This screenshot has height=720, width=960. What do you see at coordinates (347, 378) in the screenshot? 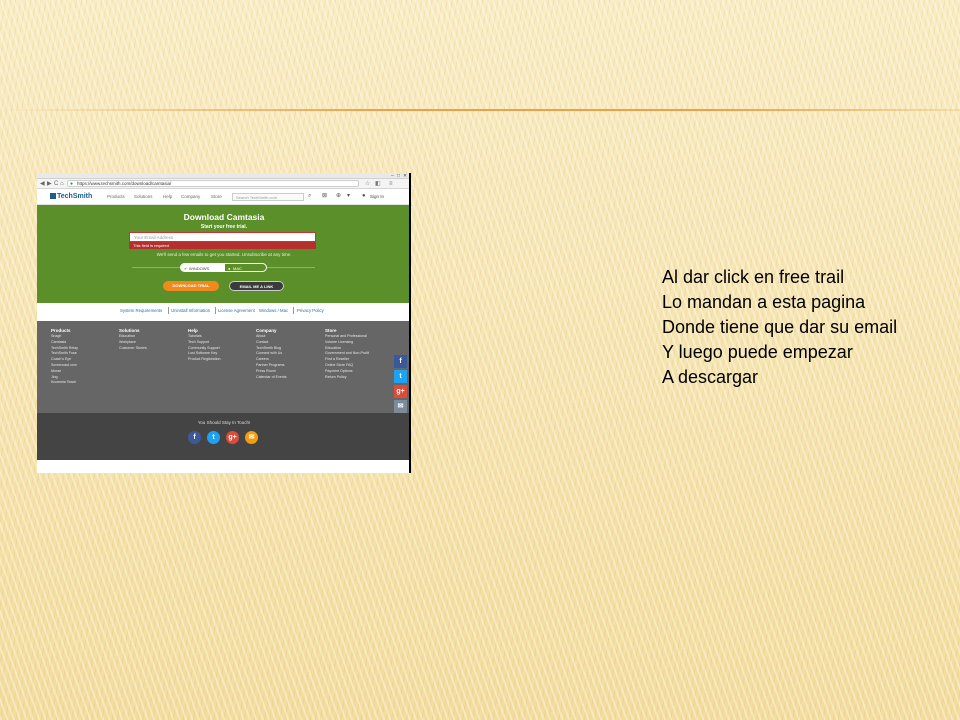
I see `footer-link: Return Policy` at bounding box center [347, 378].